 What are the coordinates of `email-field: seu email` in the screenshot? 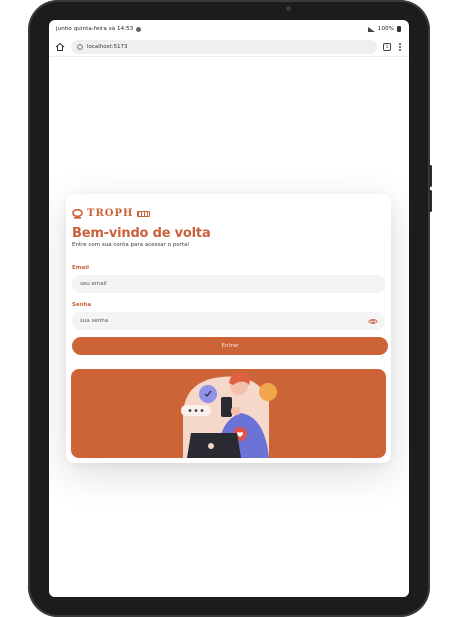 It's located at (228, 284).